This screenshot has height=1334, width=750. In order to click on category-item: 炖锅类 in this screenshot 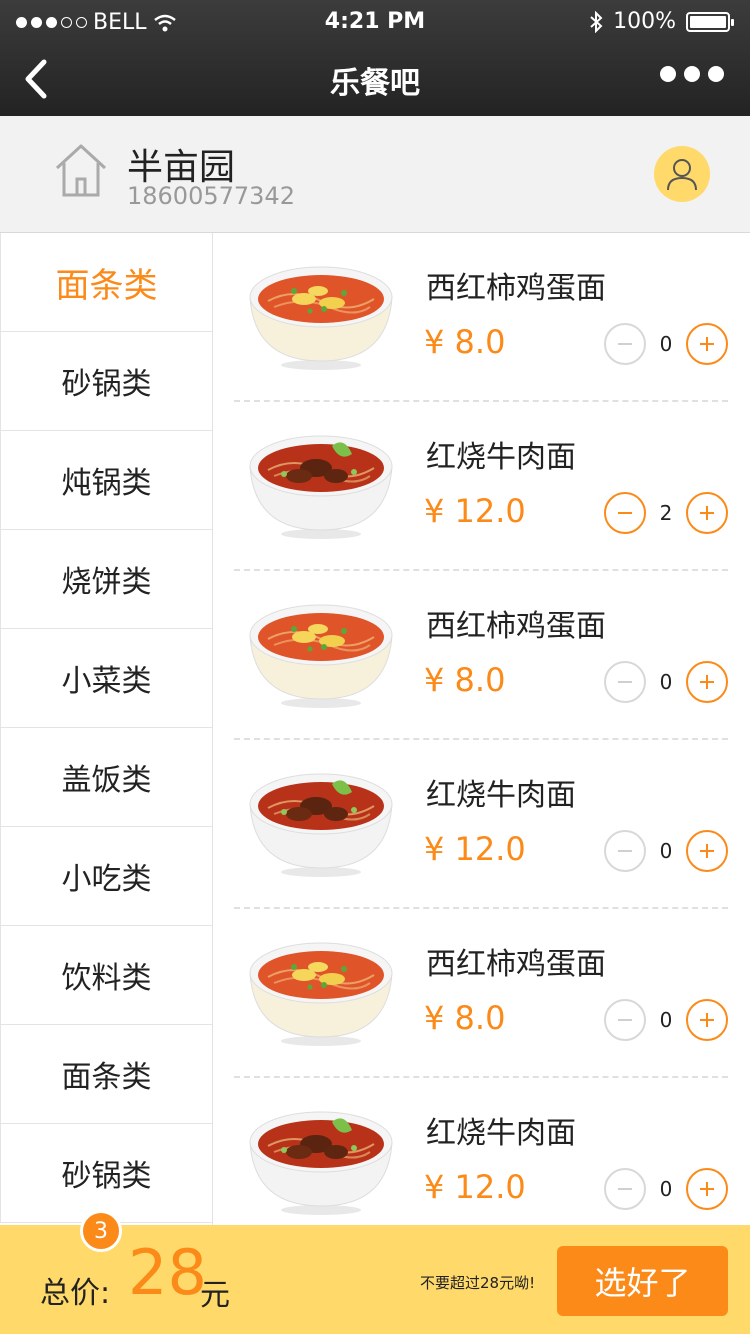, I will do `click(106, 480)`.